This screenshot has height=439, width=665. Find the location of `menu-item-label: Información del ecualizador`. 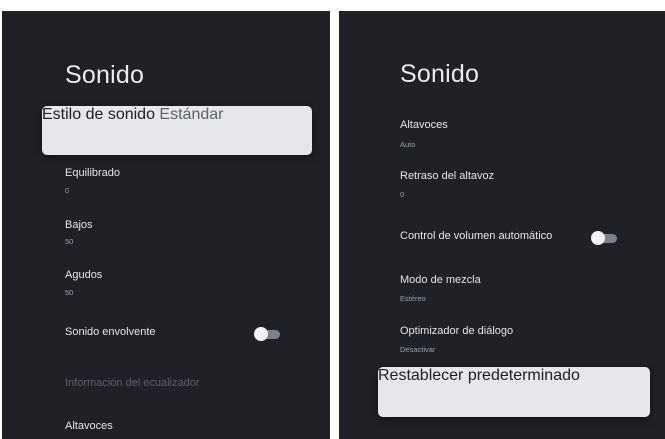

menu-item-label: Información del ecualizador is located at coordinates (132, 383).